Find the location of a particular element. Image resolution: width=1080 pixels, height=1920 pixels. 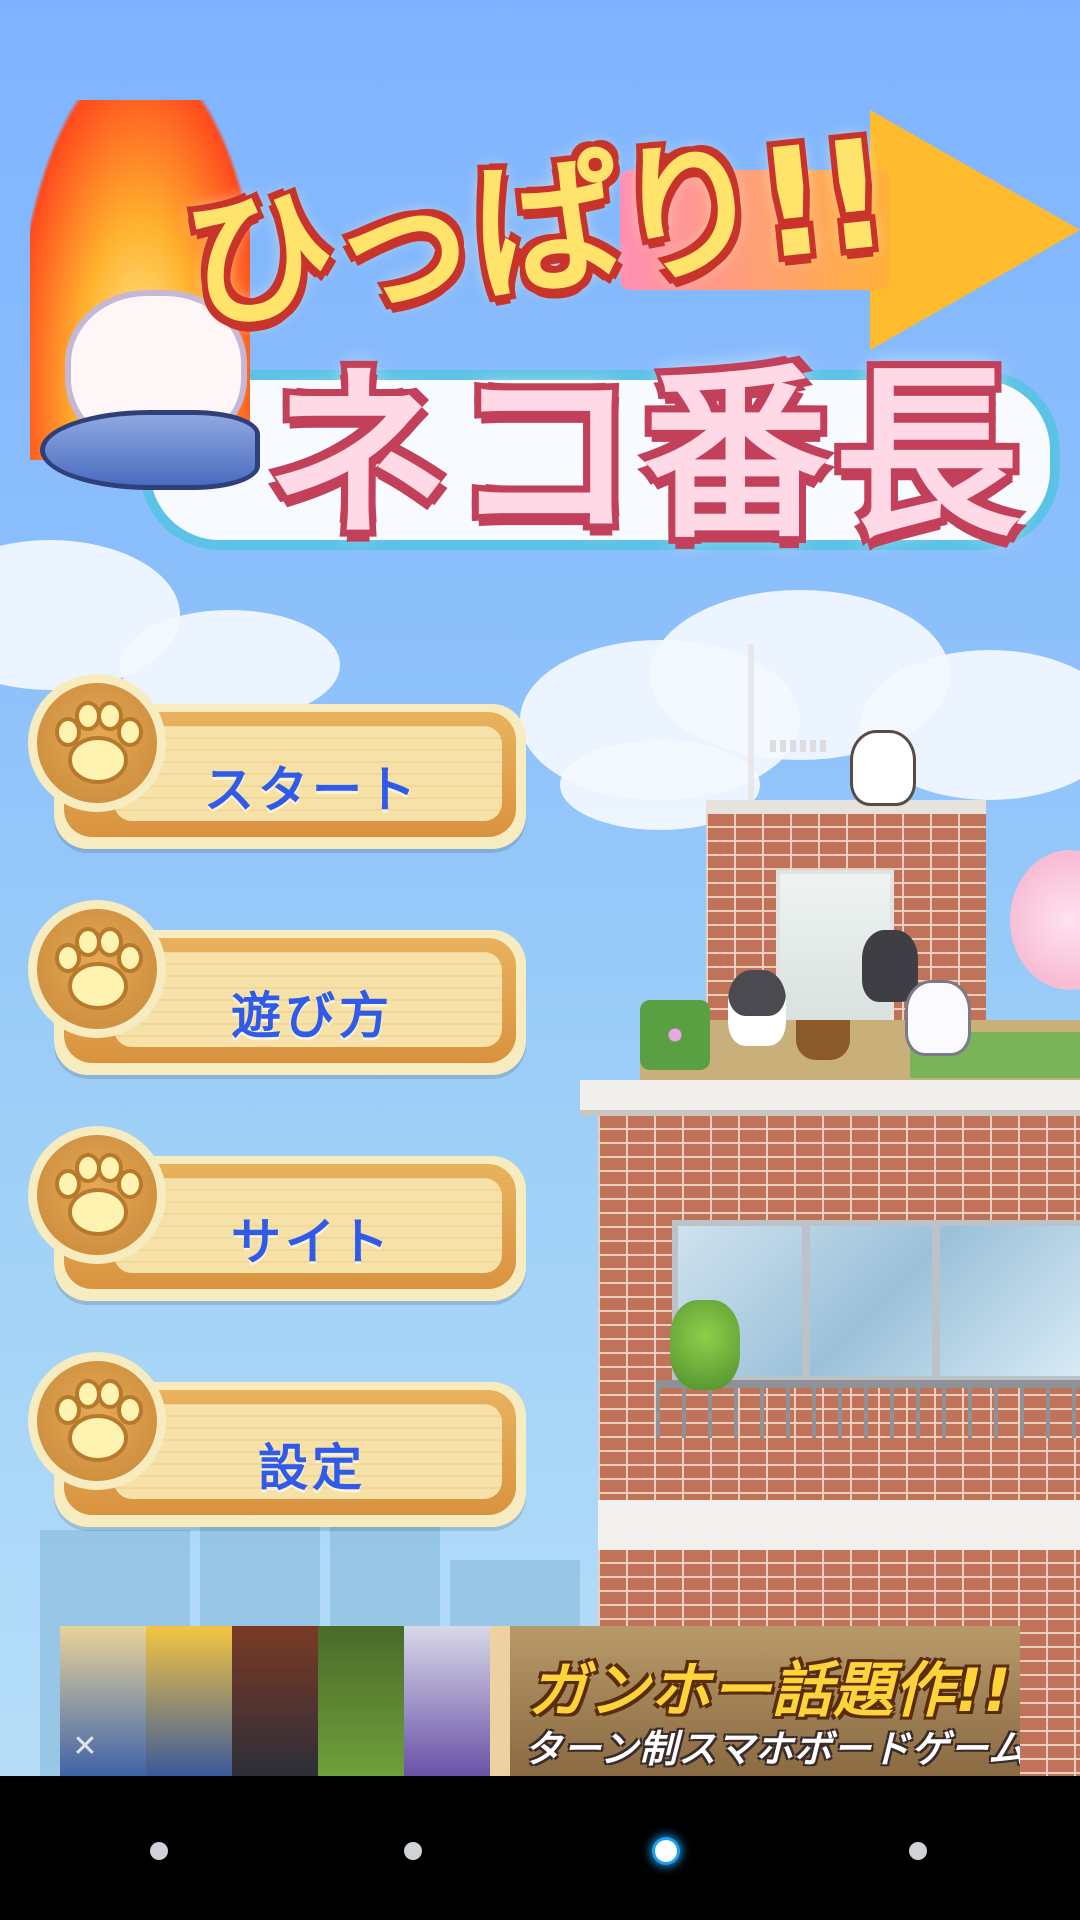

calico-cat is located at coordinates (883, 768).